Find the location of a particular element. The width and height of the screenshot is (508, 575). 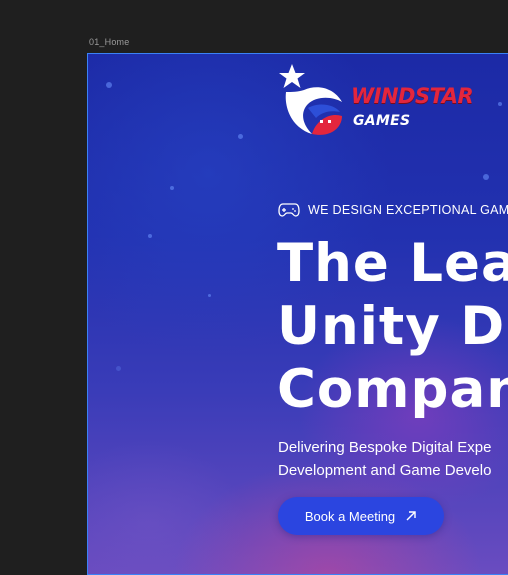

book-meeting-button: Book a Meeting is located at coordinates (361, 516).